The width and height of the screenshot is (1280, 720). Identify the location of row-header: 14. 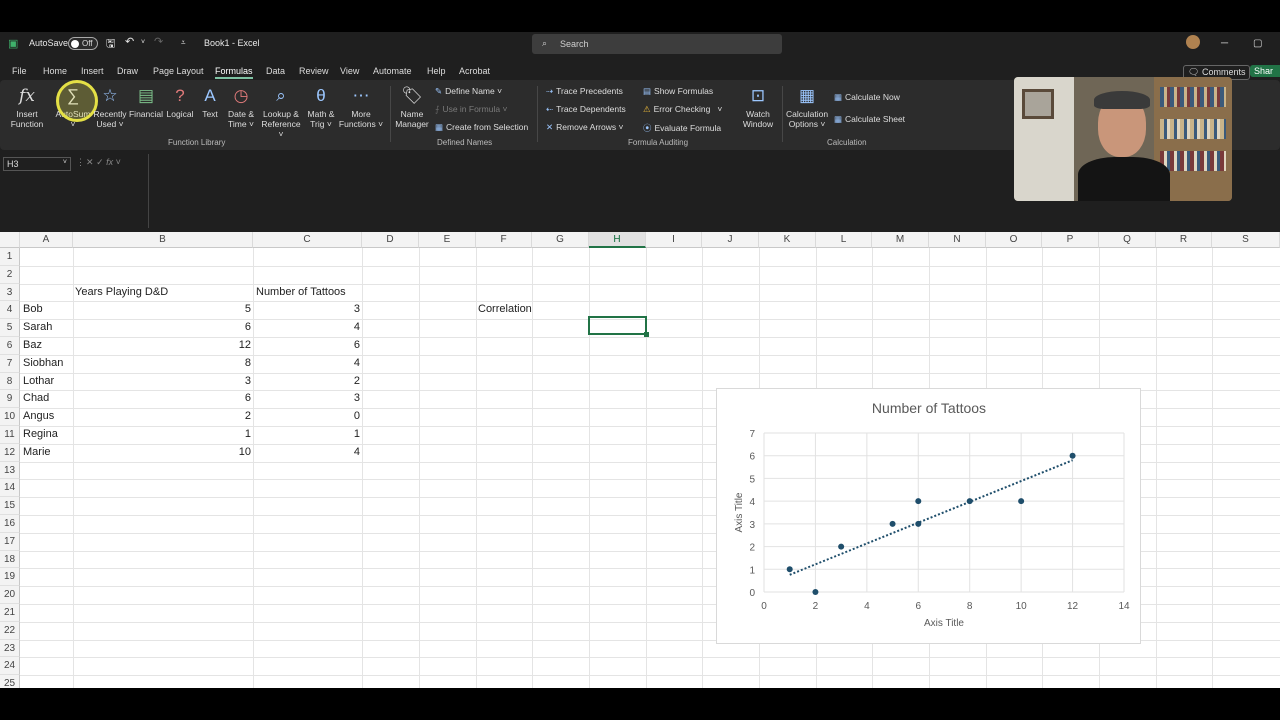
(10, 488).